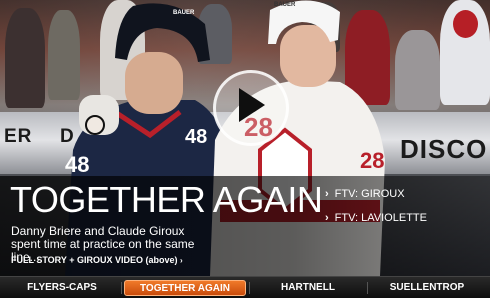 The height and width of the screenshot is (298, 490). I want to click on tab-suellentrop: SUELLENTROP, so click(427, 288).